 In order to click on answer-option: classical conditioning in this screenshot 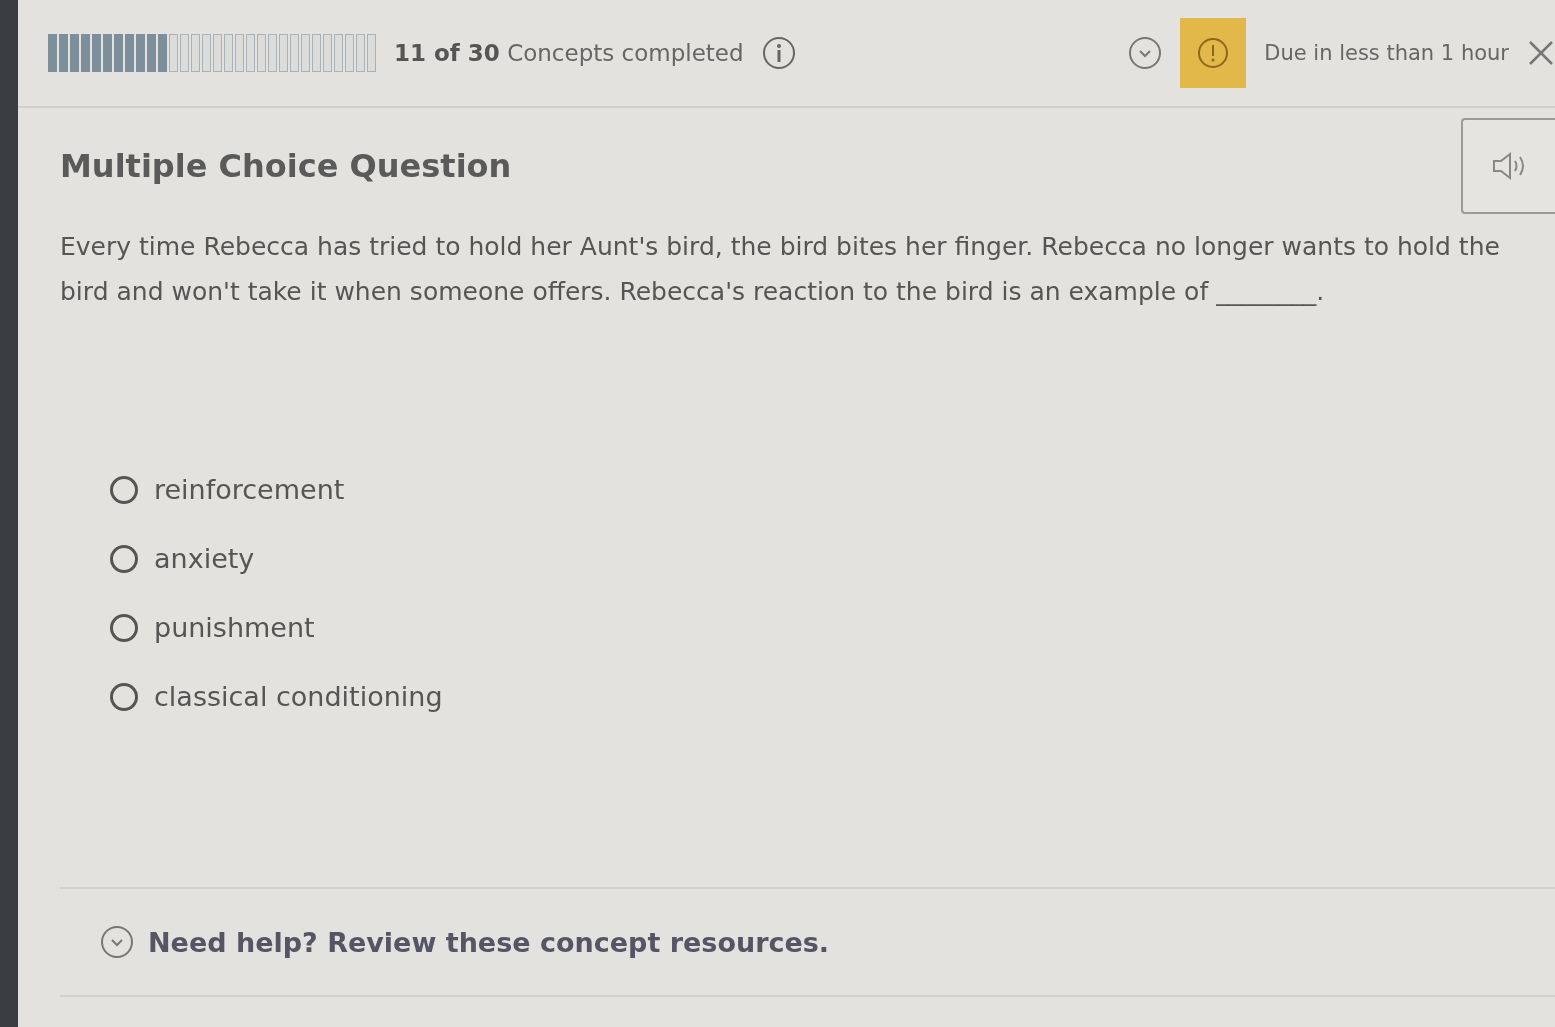, I will do `click(832, 696)`.